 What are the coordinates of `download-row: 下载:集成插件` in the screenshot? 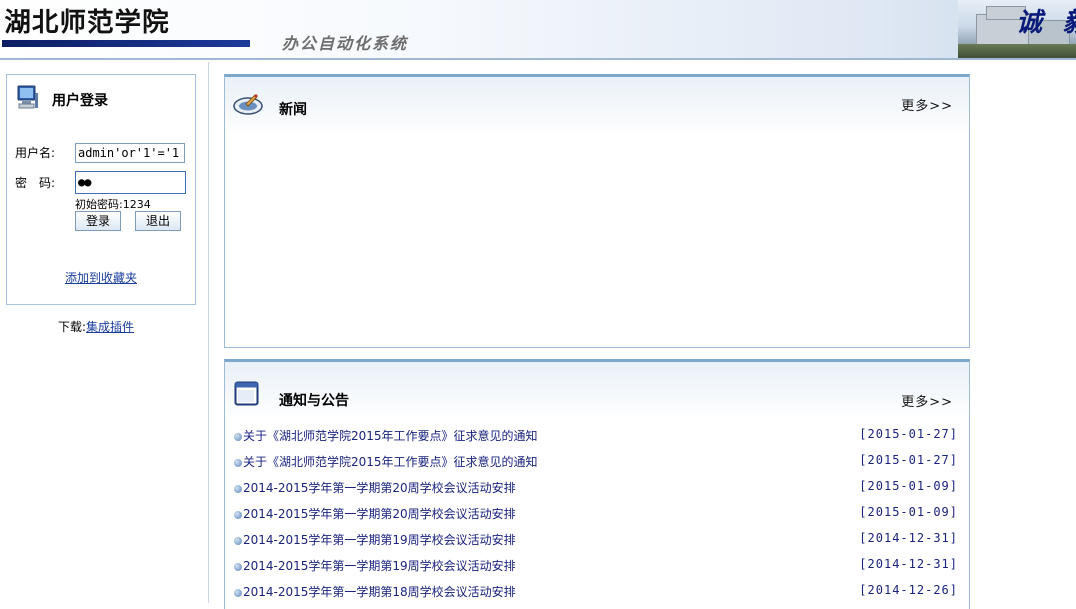 It's located at (96, 326).